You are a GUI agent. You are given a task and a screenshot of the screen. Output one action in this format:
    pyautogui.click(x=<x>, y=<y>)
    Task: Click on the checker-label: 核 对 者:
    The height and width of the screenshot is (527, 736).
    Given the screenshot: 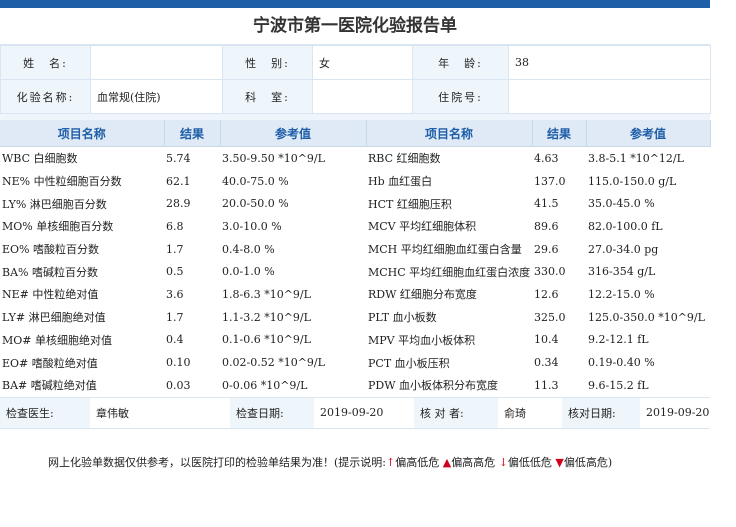 What is the action you would take?
    pyautogui.click(x=456, y=412)
    